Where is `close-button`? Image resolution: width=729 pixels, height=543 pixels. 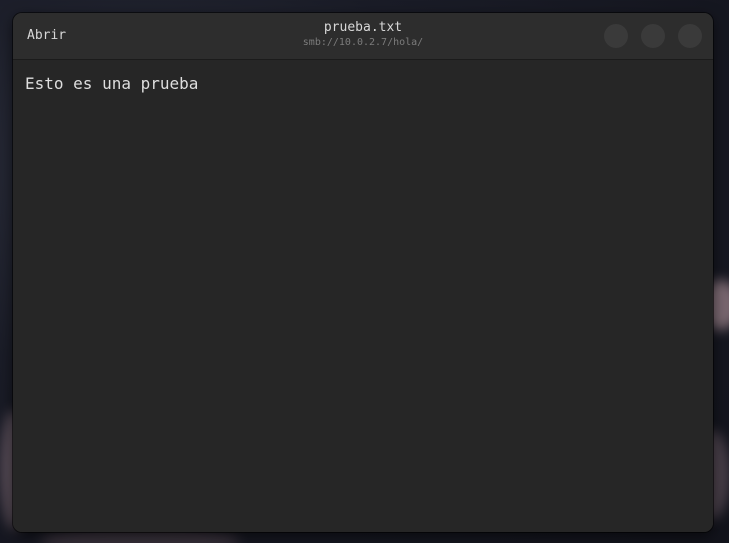 close-button is located at coordinates (690, 36).